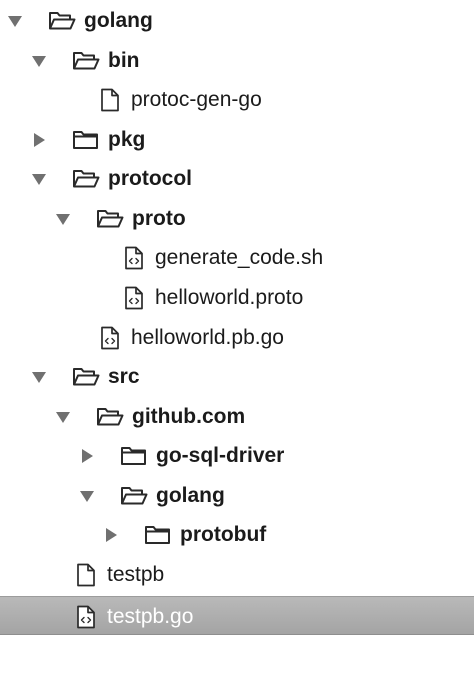 The image size is (474, 680). I want to click on tree-item-label: protobuf, so click(223, 534).